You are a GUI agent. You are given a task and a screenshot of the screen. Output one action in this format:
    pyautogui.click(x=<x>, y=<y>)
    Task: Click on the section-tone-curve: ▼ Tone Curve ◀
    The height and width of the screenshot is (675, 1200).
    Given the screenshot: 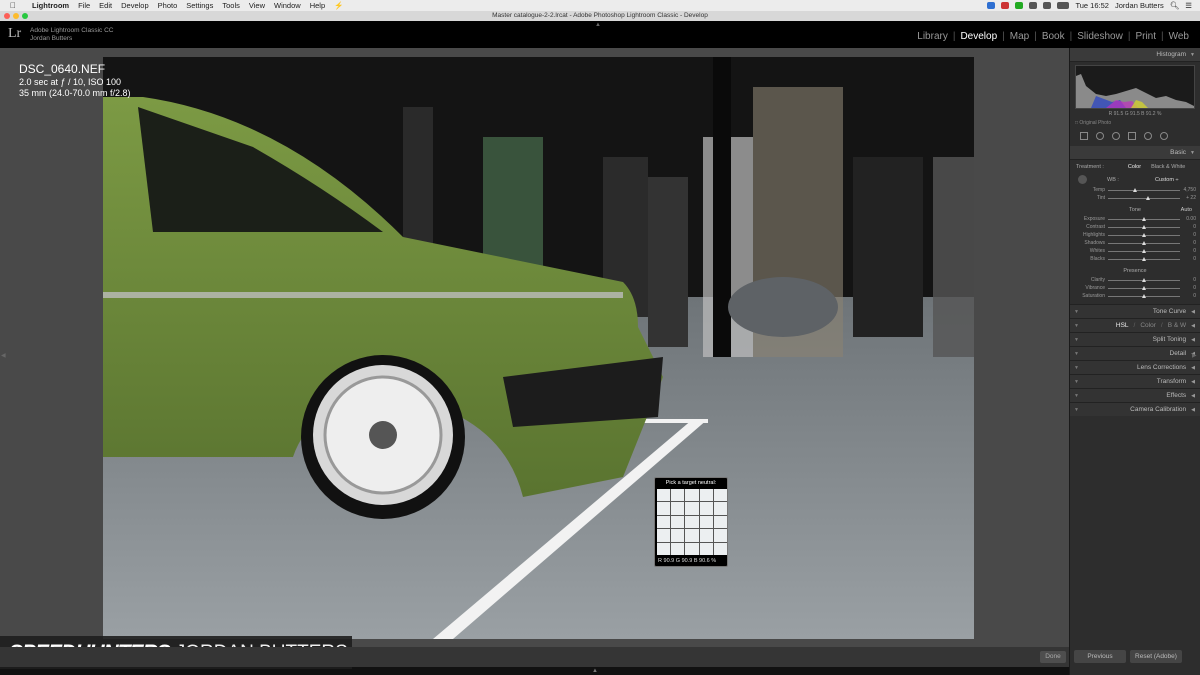 What is the action you would take?
    pyautogui.click(x=1135, y=311)
    